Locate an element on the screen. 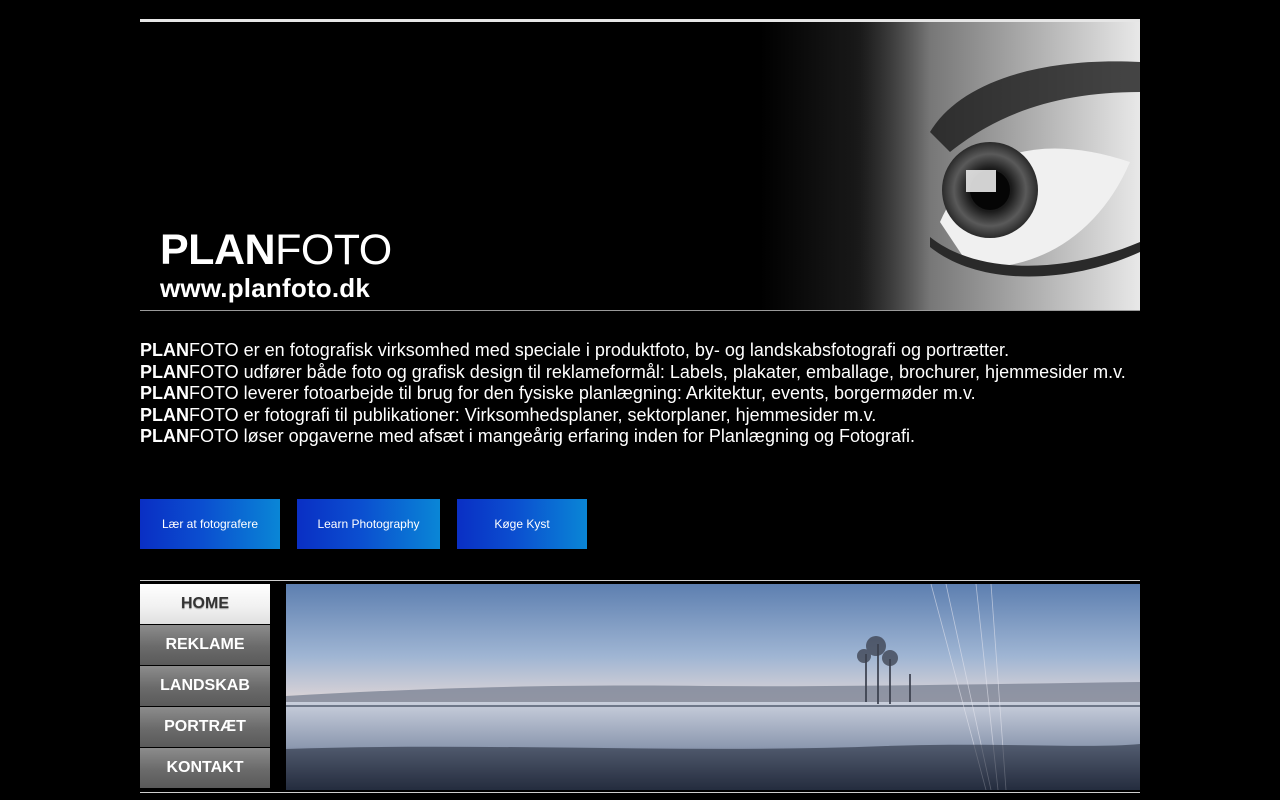  brand-logo: PLANFOTO is located at coordinates (276, 250).